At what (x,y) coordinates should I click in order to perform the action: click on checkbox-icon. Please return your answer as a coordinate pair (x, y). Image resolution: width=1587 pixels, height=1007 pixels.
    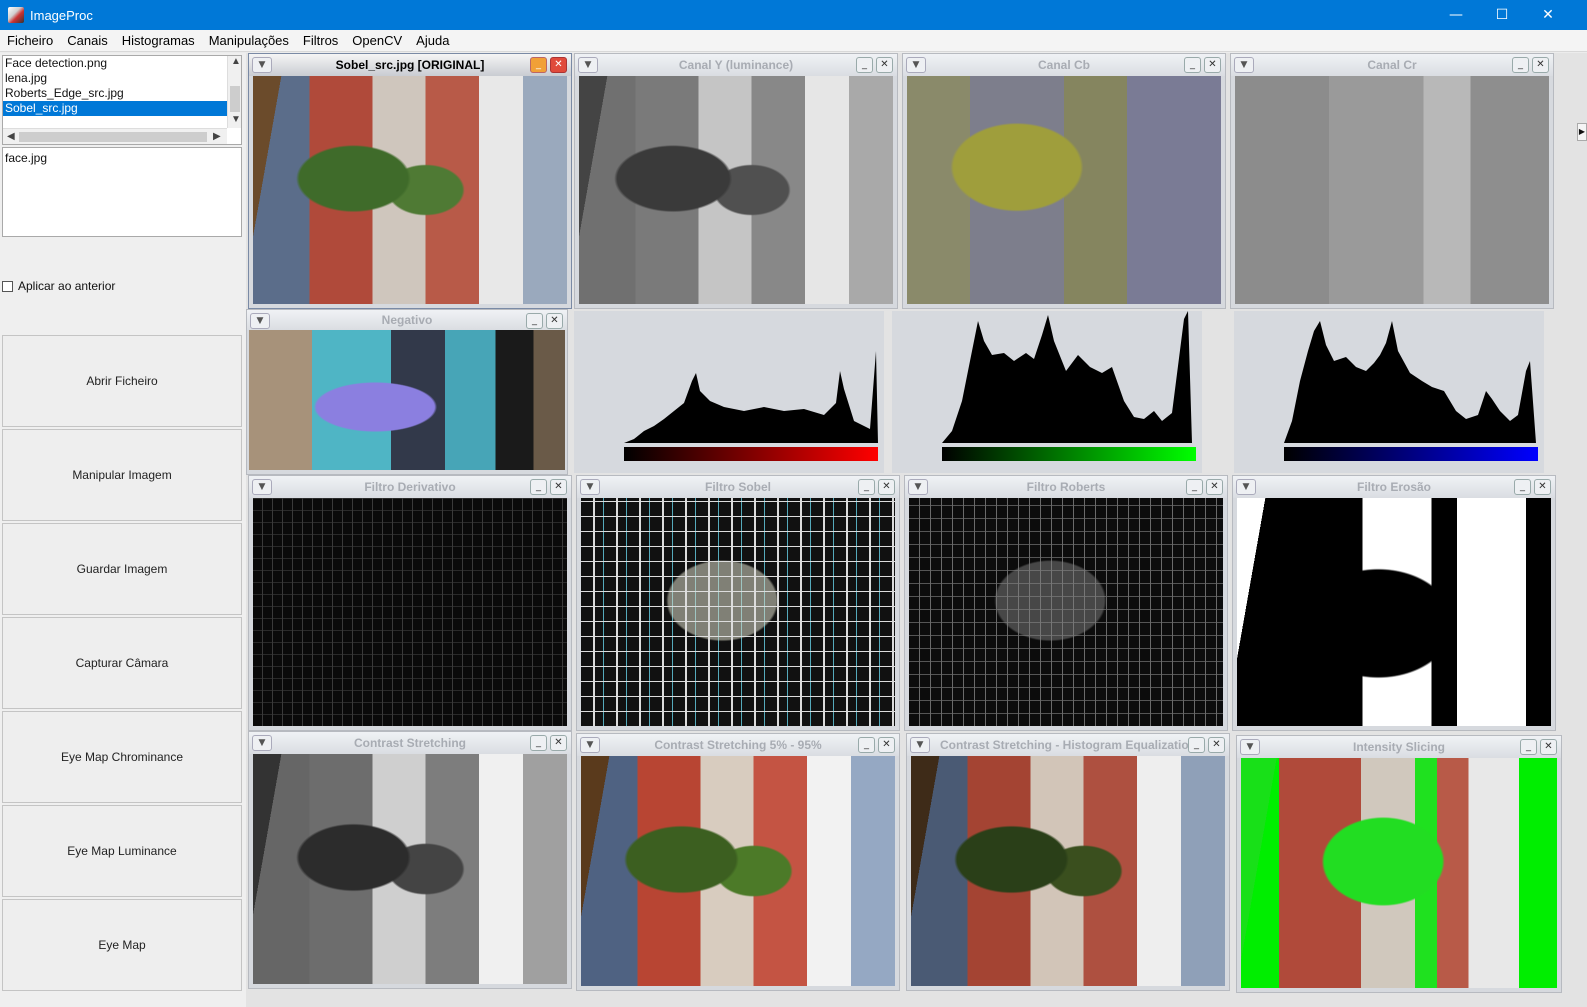
    Looking at the image, I should click on (7, 286).